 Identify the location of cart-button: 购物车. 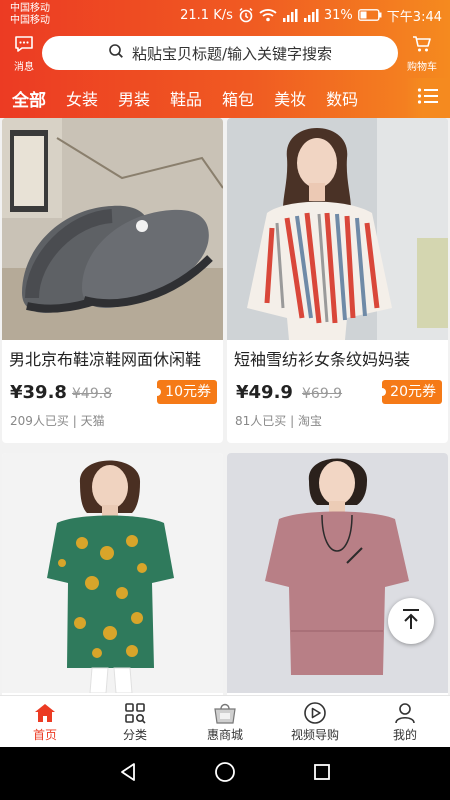
(422, 54).